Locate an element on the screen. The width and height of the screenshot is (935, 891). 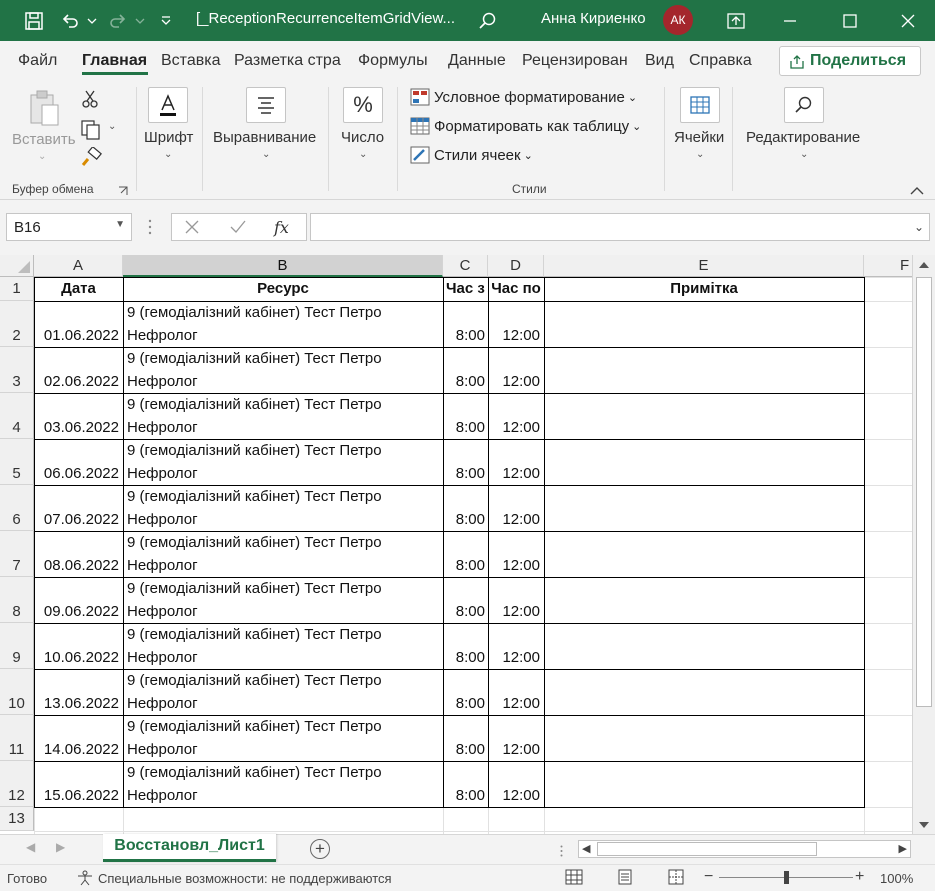
cells-label: Ячейки is located at coordinates (699, 137).